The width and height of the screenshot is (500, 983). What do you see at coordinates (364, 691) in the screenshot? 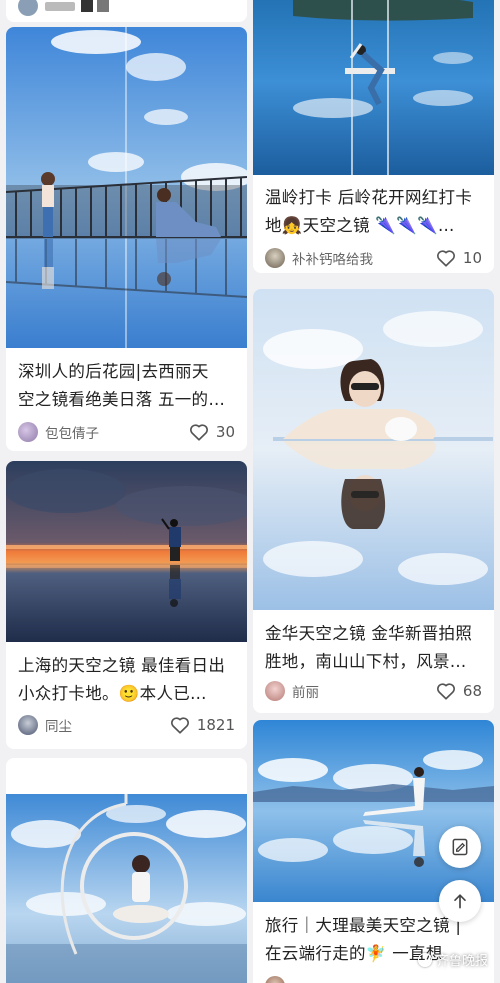
I see `author-name: 前丽` at bounding box center [364, 691].